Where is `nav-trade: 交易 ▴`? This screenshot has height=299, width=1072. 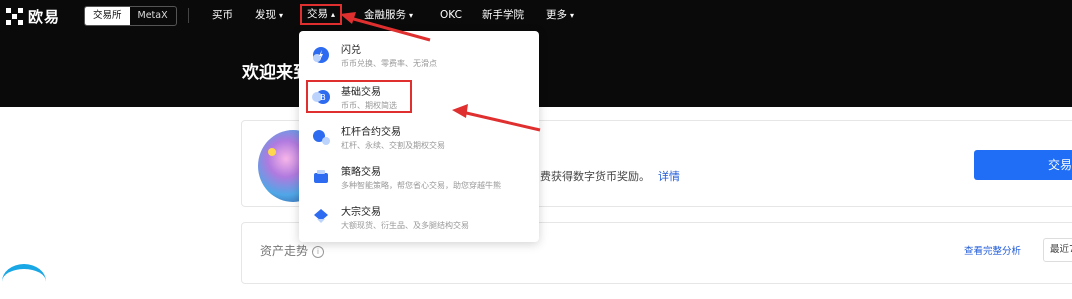
nav-trade: 交易 ▴ is located at coordinates (321, 14).